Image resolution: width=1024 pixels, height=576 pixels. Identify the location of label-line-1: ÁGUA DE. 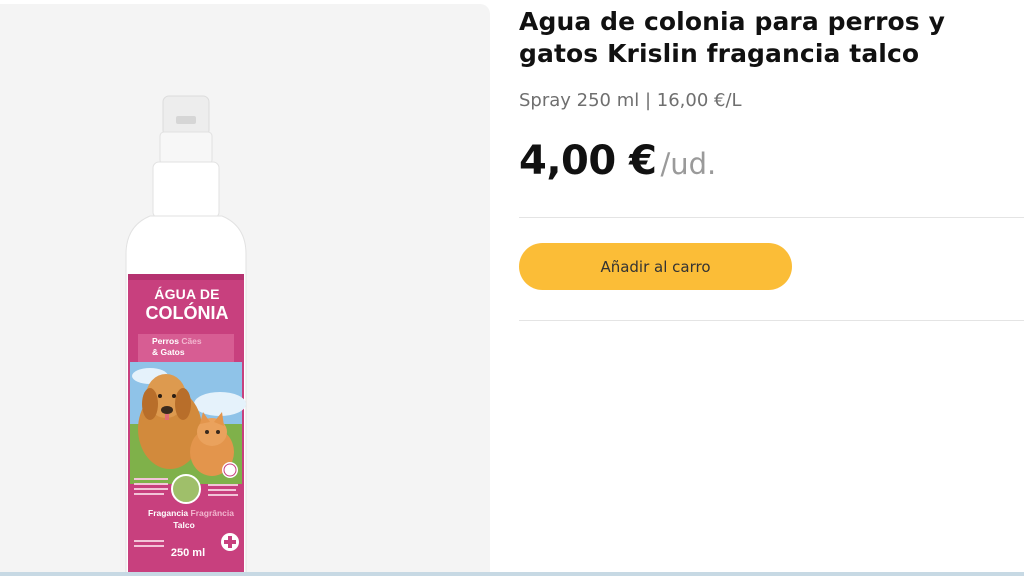
(187, 294).